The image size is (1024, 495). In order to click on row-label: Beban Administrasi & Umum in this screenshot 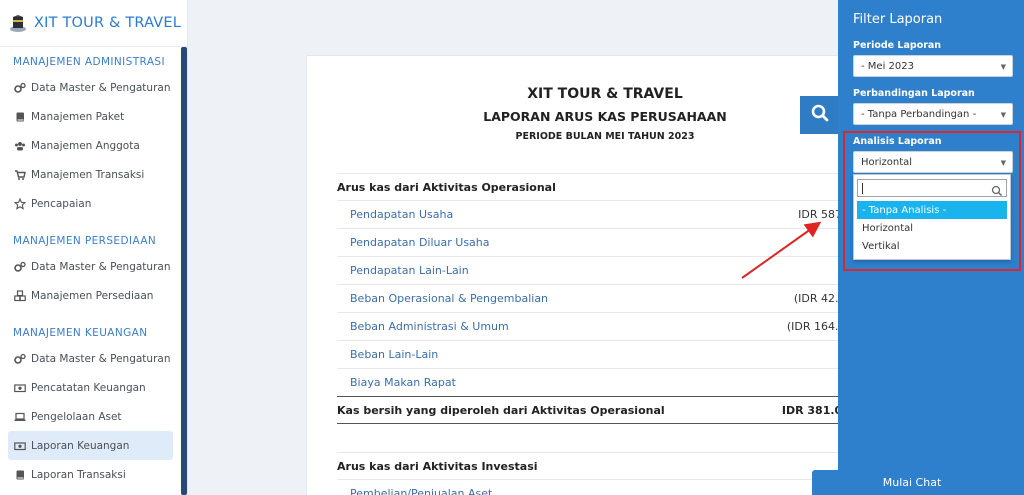, I will do `click(502, 326)`.